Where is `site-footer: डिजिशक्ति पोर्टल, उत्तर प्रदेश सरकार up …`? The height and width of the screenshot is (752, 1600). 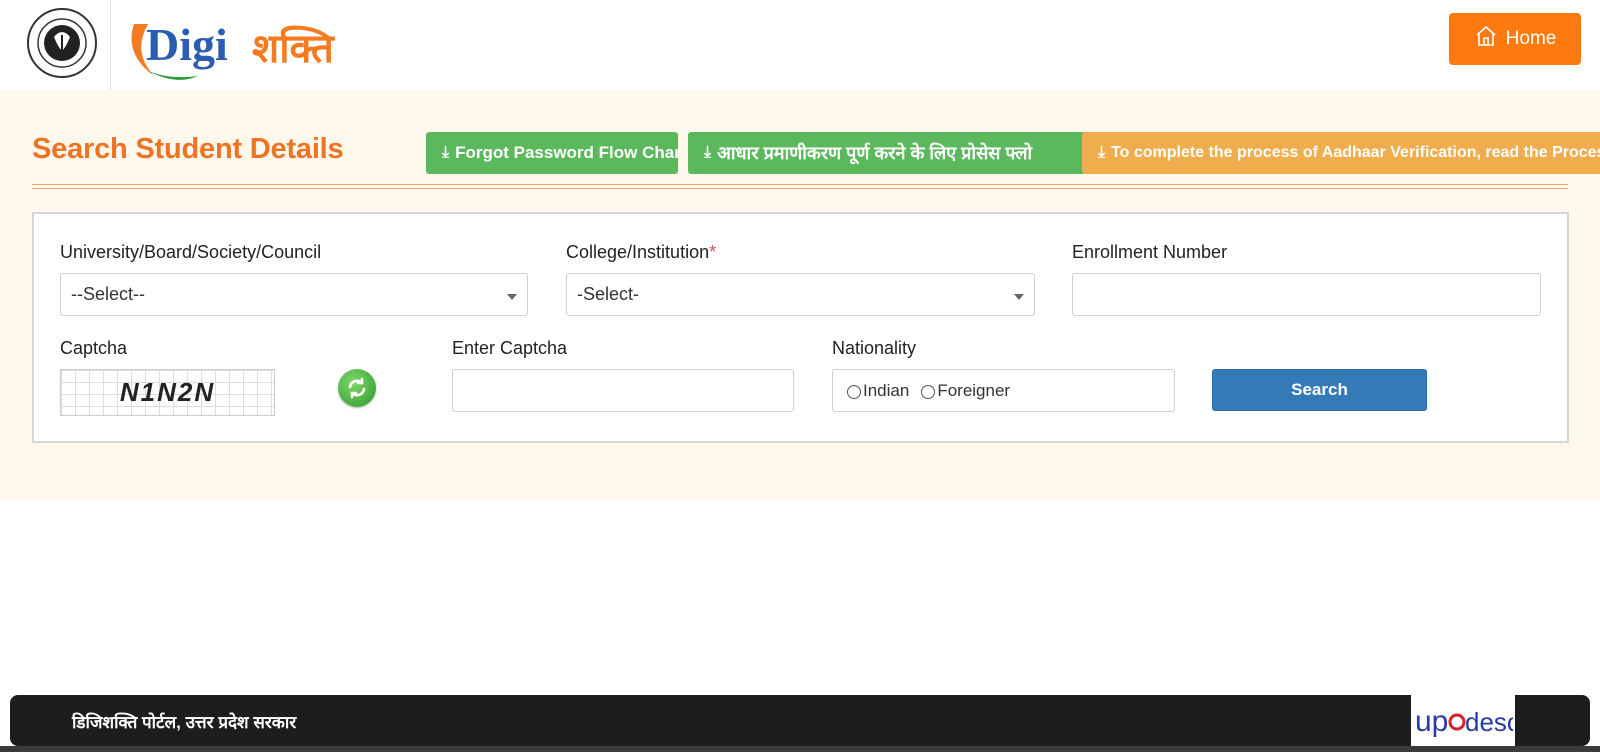 site-footer: डिजिशक्ति पोर्टल, उत्तर प्रदेश सरकार up … is located at coordinates (800, 720).